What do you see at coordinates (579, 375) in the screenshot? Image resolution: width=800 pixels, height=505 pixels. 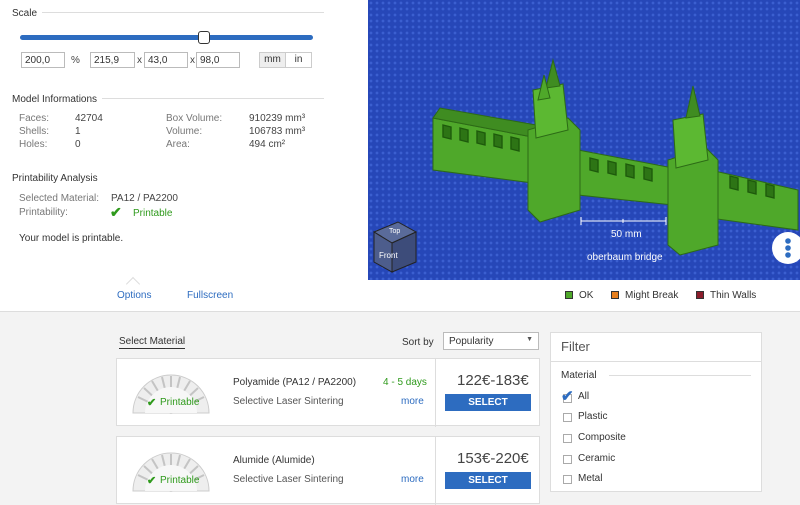 I see `filter-group-title: Material` at bounding box center [579, 375].